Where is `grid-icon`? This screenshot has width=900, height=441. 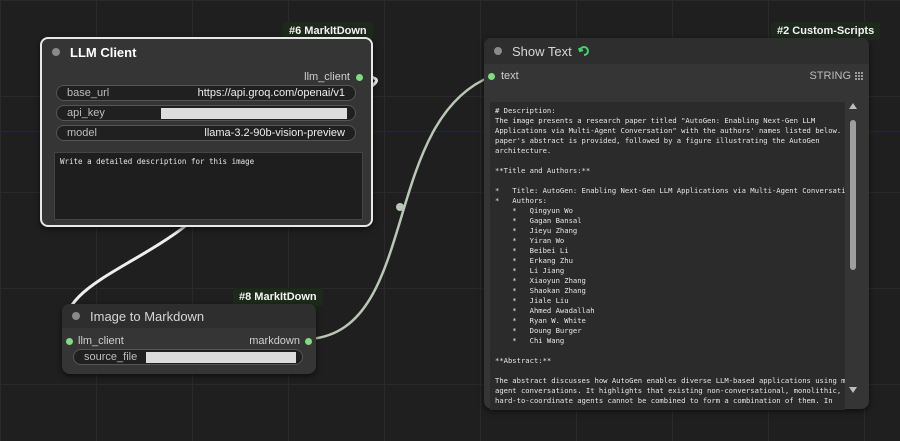 grid-icon is located at coordinates (859, 76).